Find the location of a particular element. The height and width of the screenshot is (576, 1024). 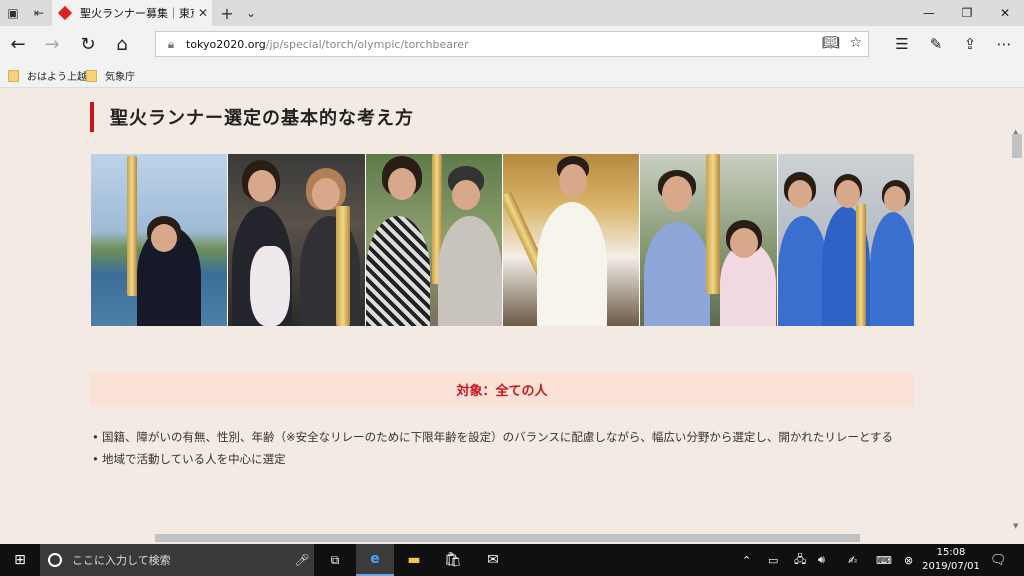

tray-show-hidden-icon: ⌃ is located at coordinates (746, 560).